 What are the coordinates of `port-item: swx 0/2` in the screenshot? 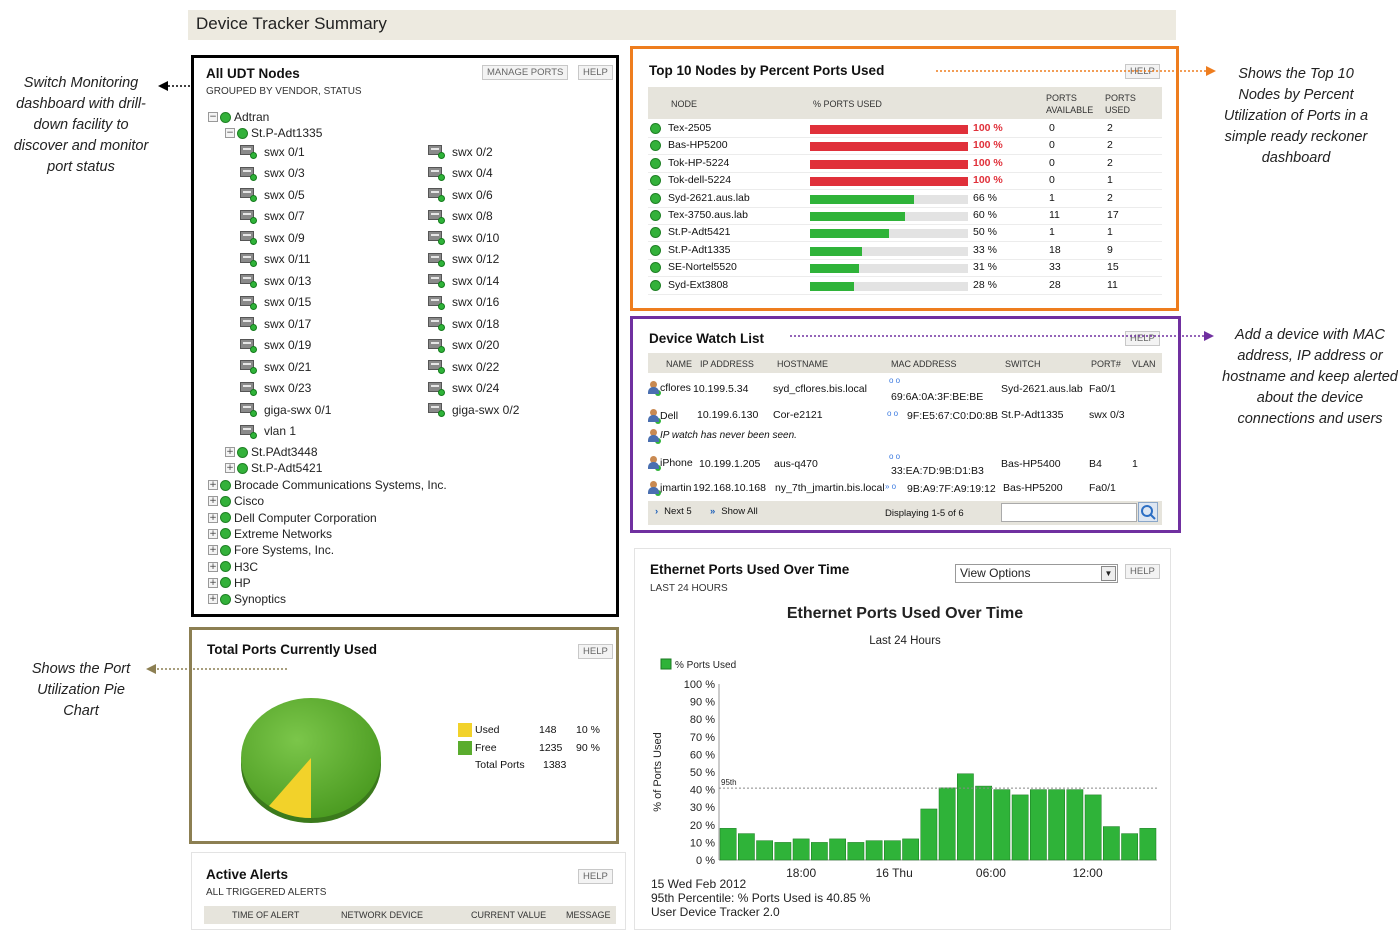 It's located at (460, 151).